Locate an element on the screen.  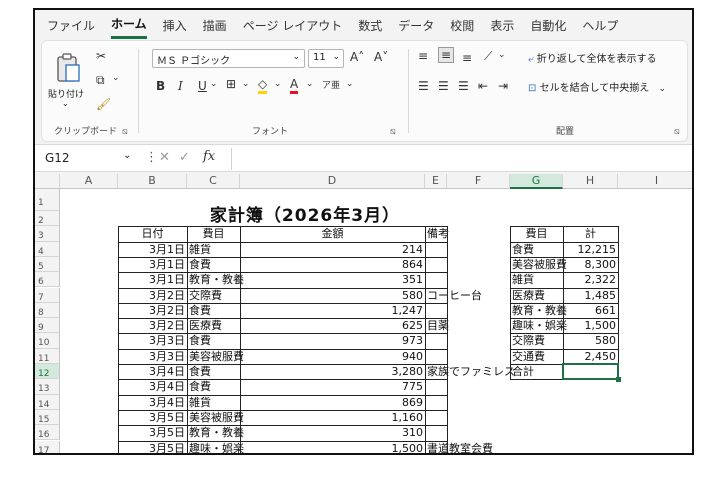
tab-8: 表示 is located at coordinates (502, 25).